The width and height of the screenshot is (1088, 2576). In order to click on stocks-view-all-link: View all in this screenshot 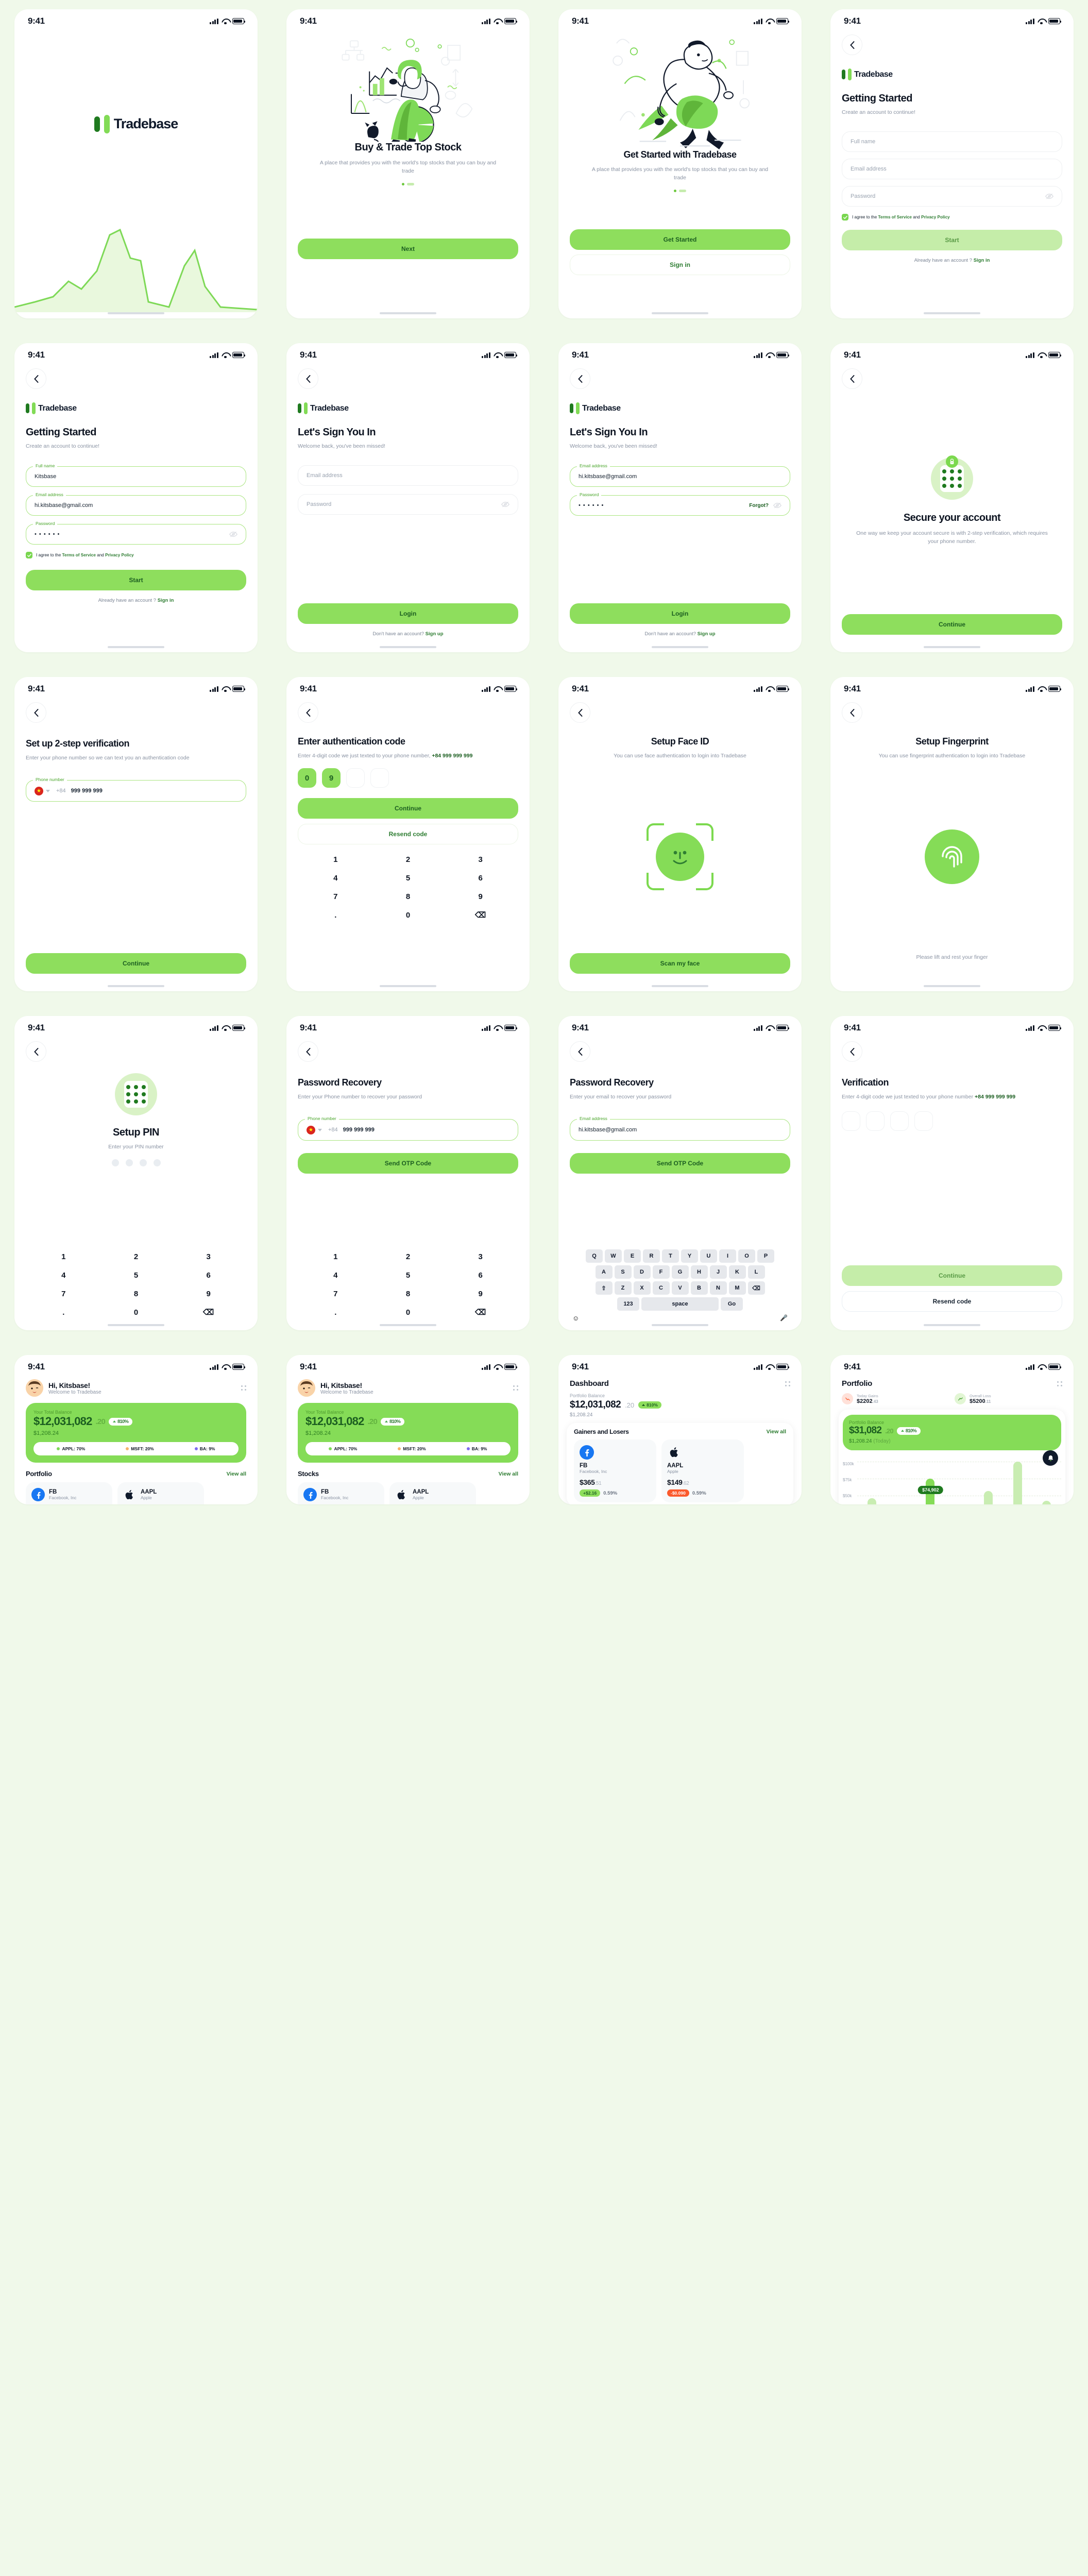, I will do `click(508, 1474)`.